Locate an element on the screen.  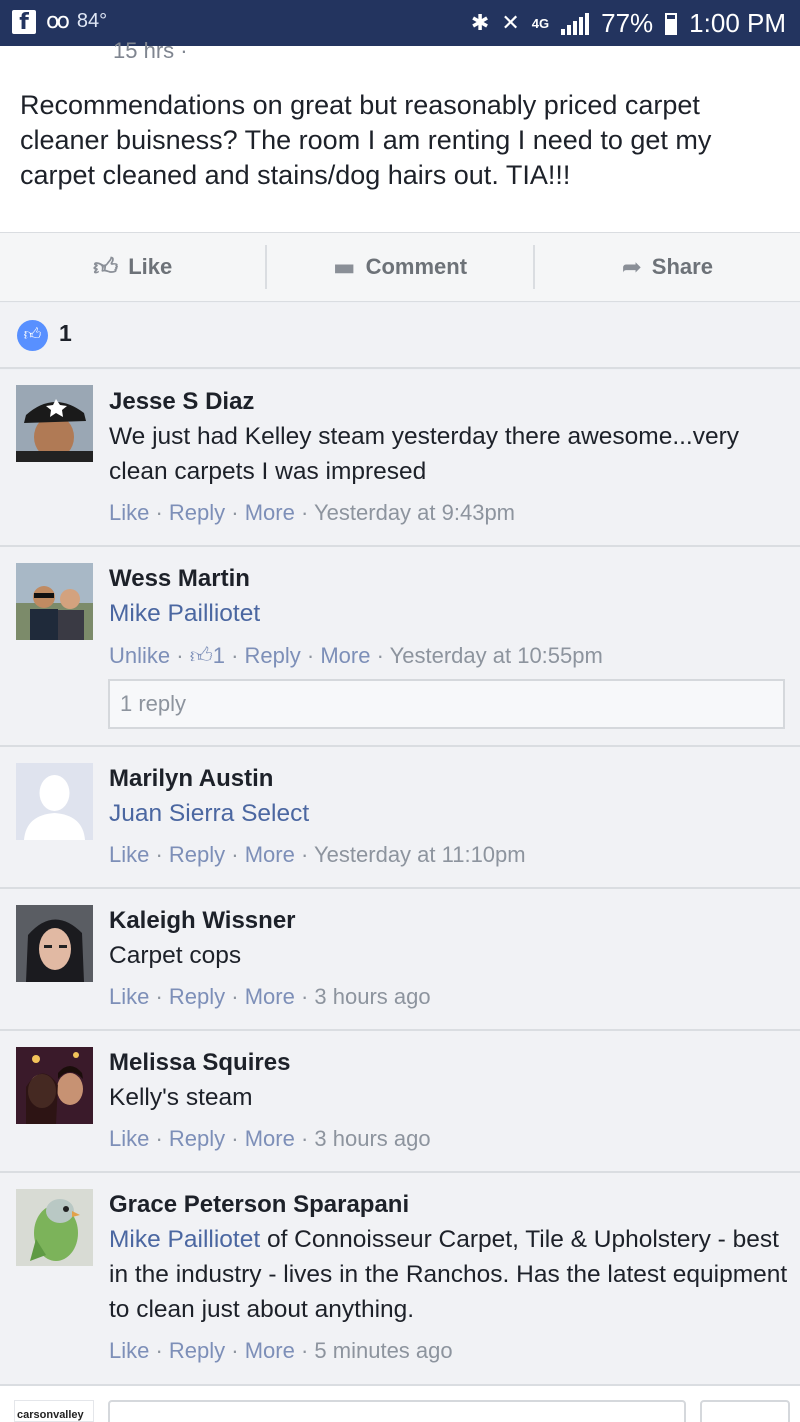
comment-time: Yesterday at 9:43pm is located at coordinates (414, 512).